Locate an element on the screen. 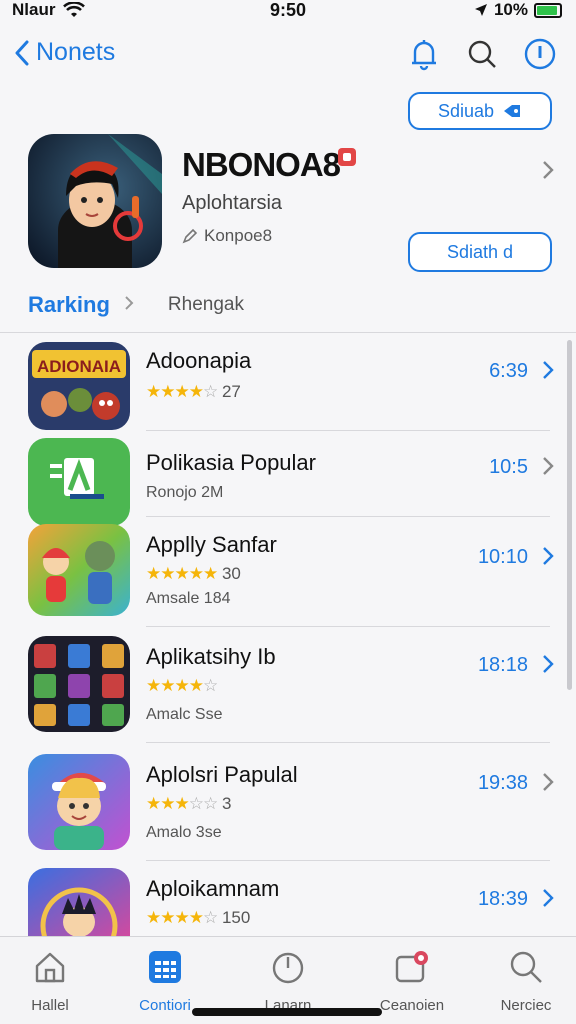 Image resolution: width=576 pixels, height=1024 pixels. bell-button is located at coordinates (424, 54).